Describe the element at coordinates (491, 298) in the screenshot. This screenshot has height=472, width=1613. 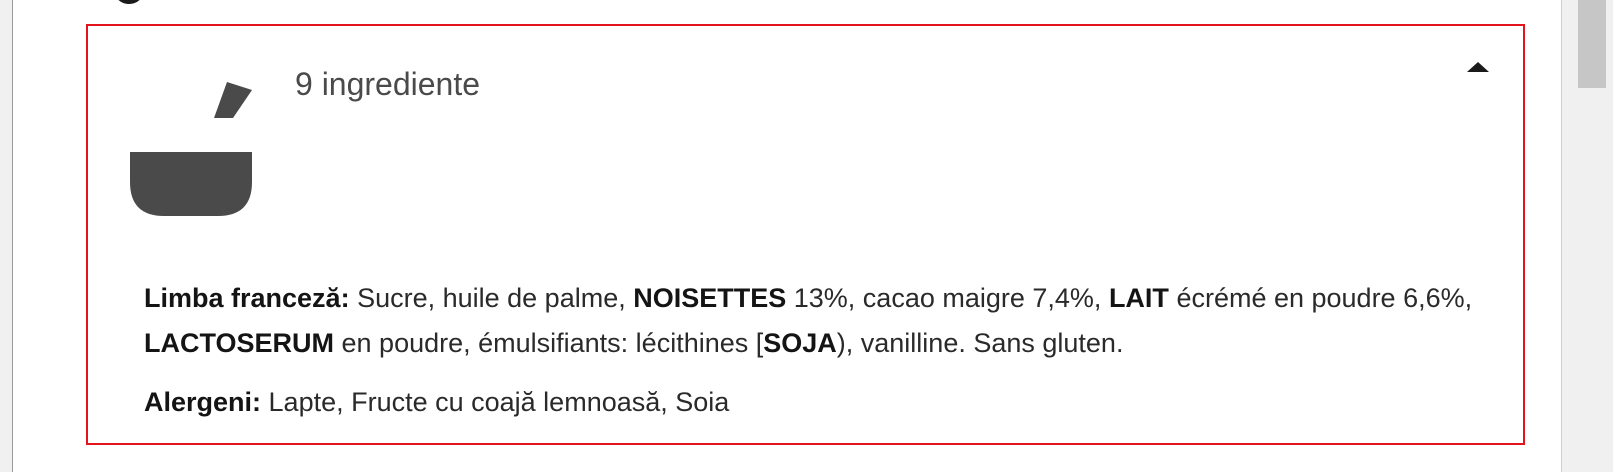
I see `ingredients-part: Sucre, huile de palme,` at that location.